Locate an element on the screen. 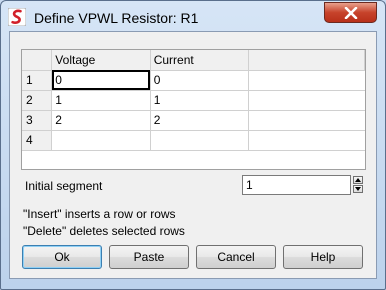  delete-help-text: "Delete" deletes selected rows is located at coordinates (104, 231).